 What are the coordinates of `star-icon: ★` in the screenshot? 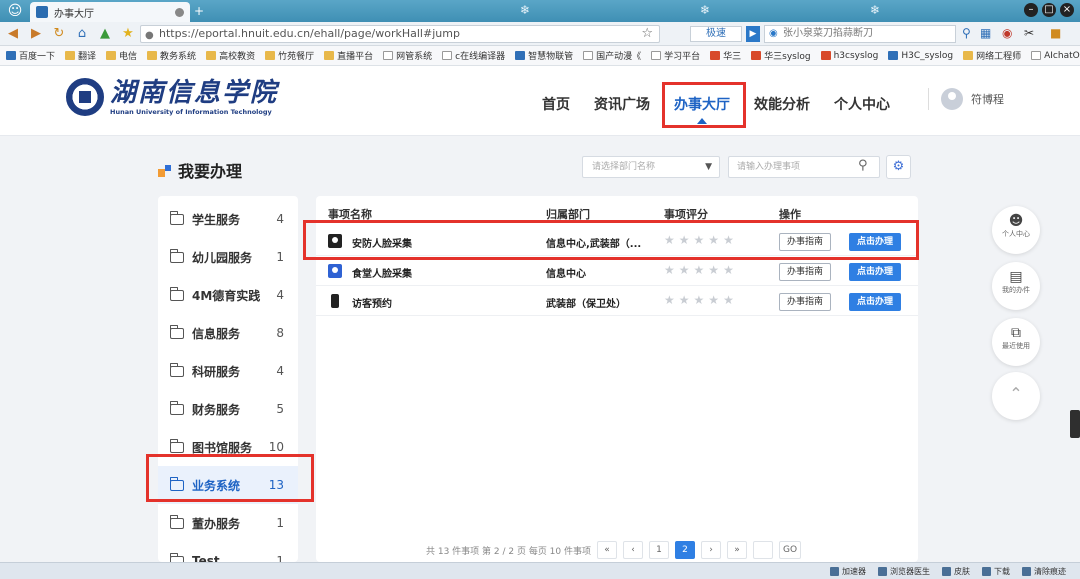 It's located at (128, 34).